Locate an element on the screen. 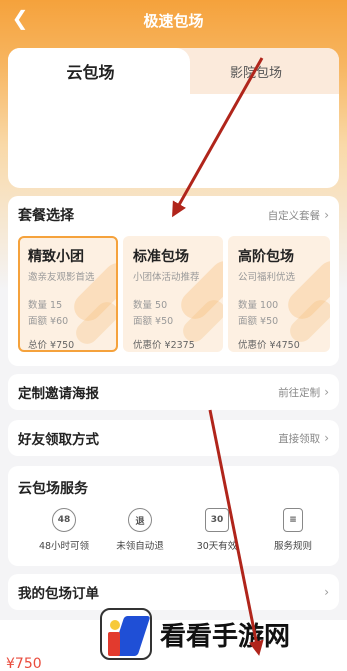  package-name: 精致小团 is located at coordinates (56, 257).